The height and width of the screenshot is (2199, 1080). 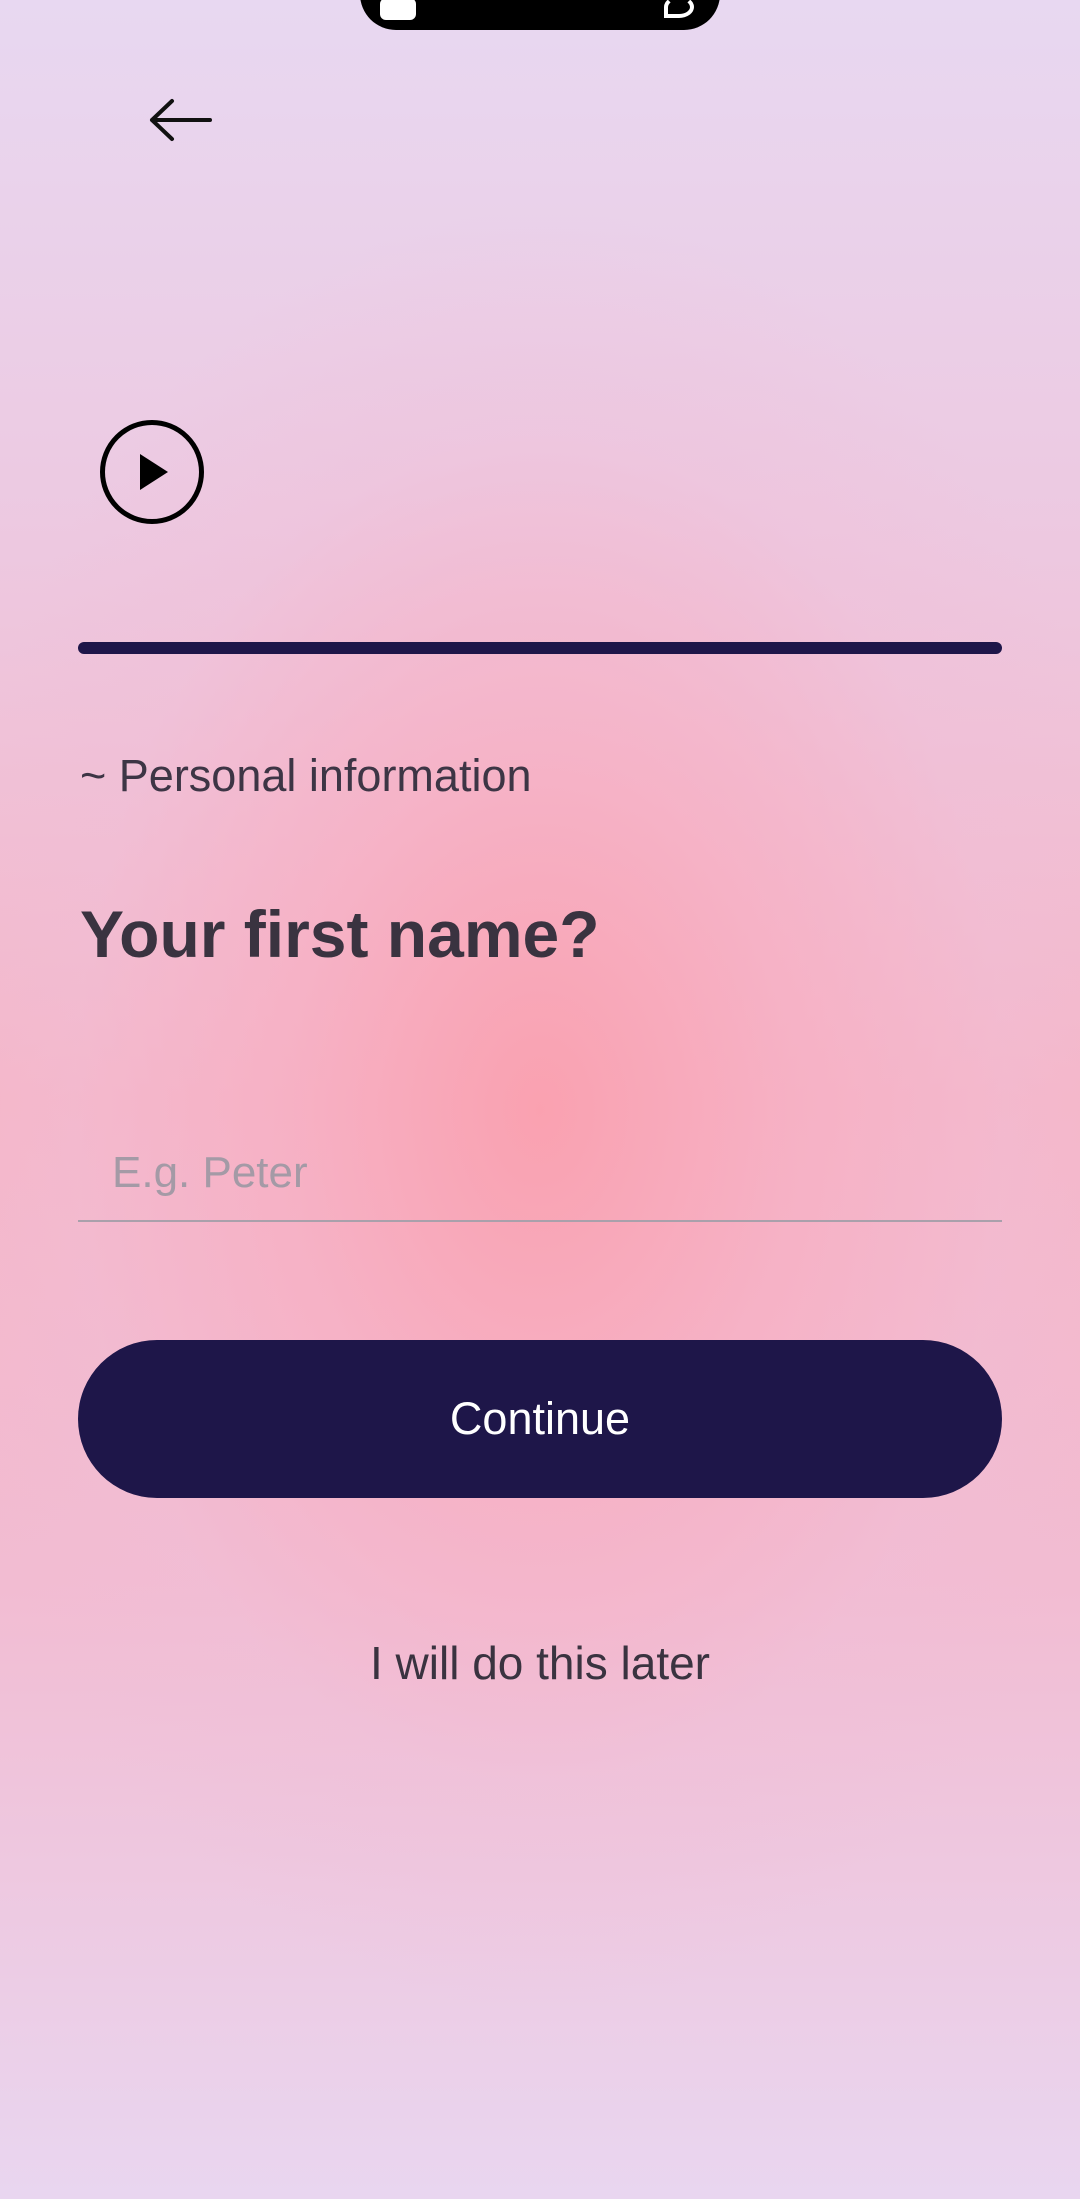 What do you see at coordinates (540, 1419) in the screenshot?
I see `continue-button: Continue` at bounding box center [540, 1419].